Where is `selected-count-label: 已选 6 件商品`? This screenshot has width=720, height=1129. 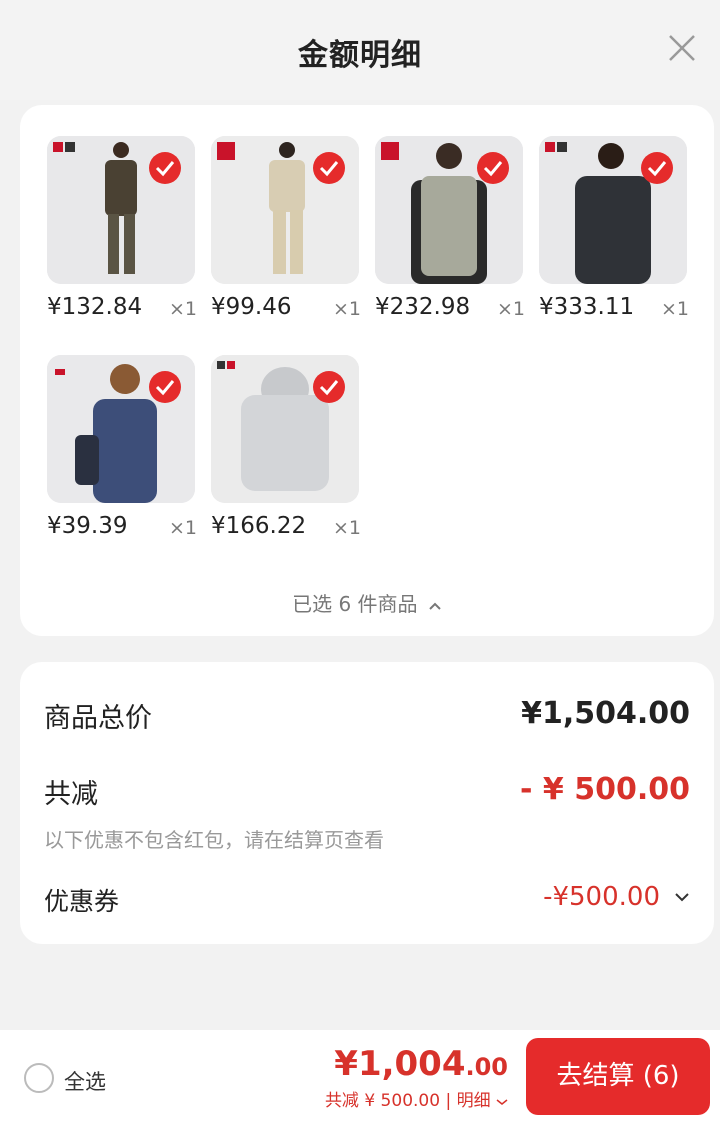 selected-count-label: 已选 6 件商品 is located at coordinates (355, 604).